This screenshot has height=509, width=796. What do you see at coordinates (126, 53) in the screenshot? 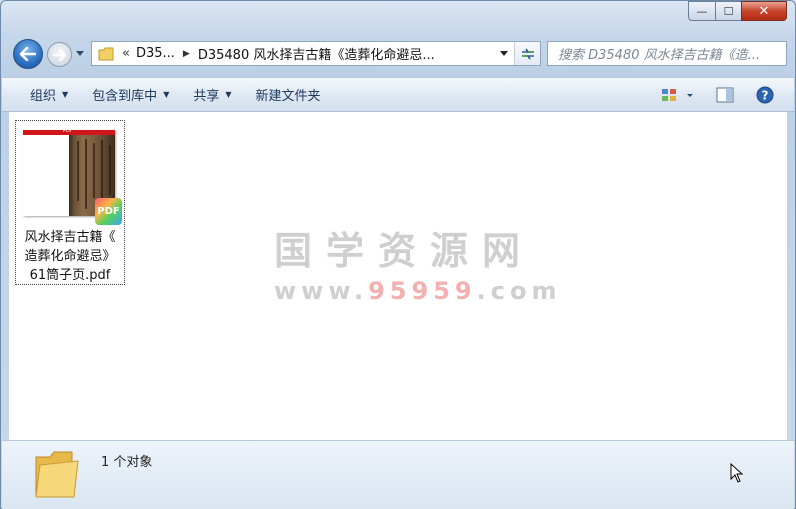
I see `address-overflow: «` at bounding box center [126, 53].